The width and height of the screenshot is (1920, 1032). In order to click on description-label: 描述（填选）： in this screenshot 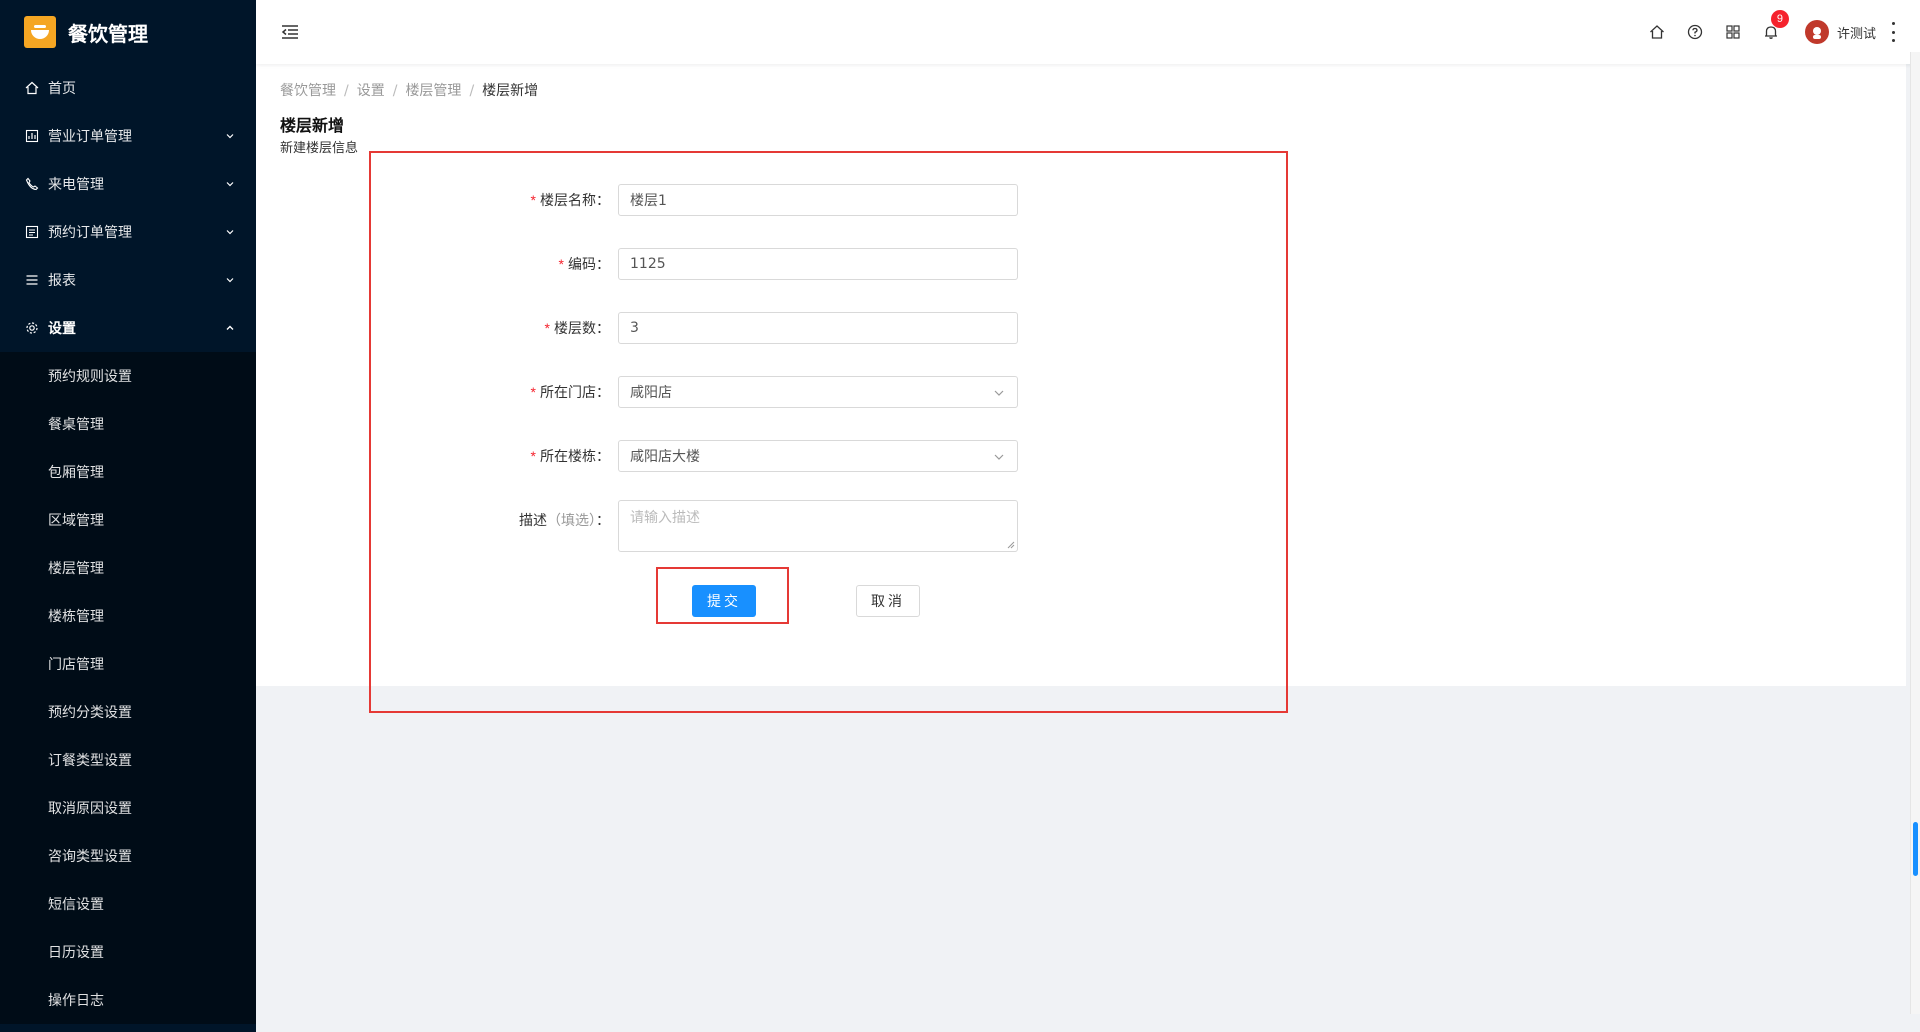, I will do `click(564, 521)`.